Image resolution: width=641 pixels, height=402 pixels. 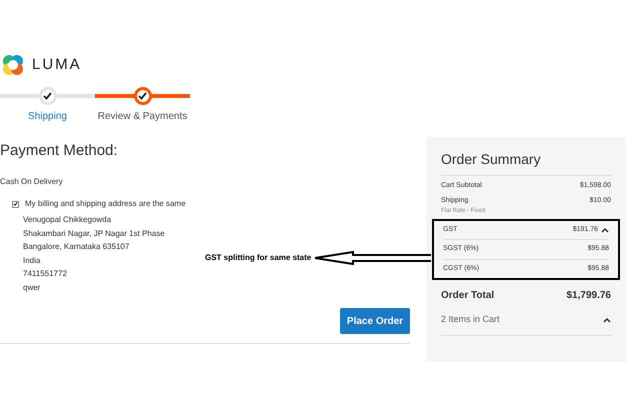 I want to click on logo-text: LUMA, so click(x=57, y=65).